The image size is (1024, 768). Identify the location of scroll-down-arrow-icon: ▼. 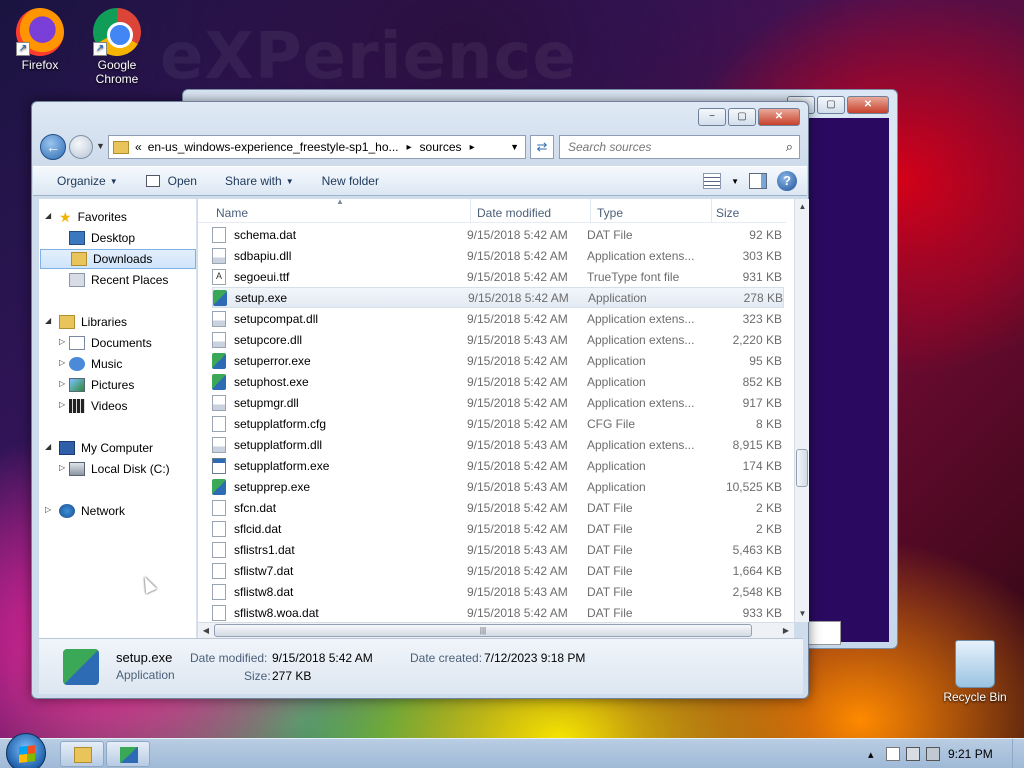
(802, 614).